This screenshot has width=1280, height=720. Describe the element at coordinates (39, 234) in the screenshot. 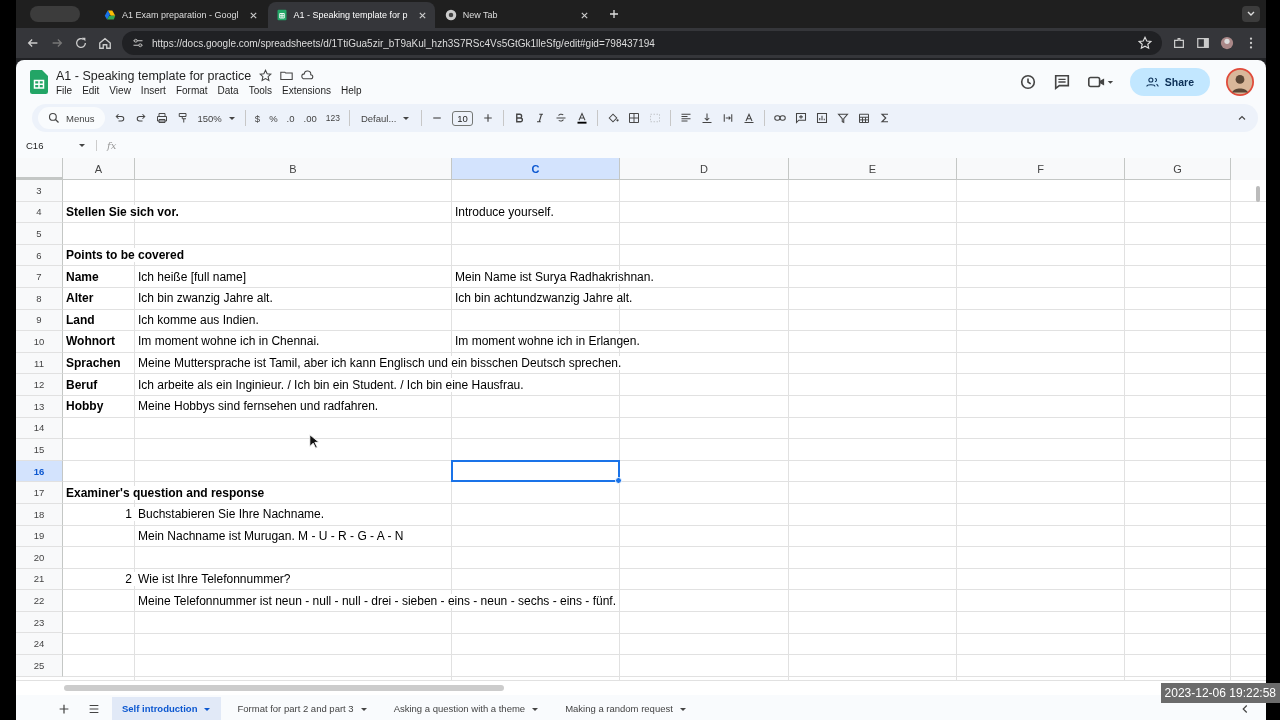

I see `row-header: 5` at that location.